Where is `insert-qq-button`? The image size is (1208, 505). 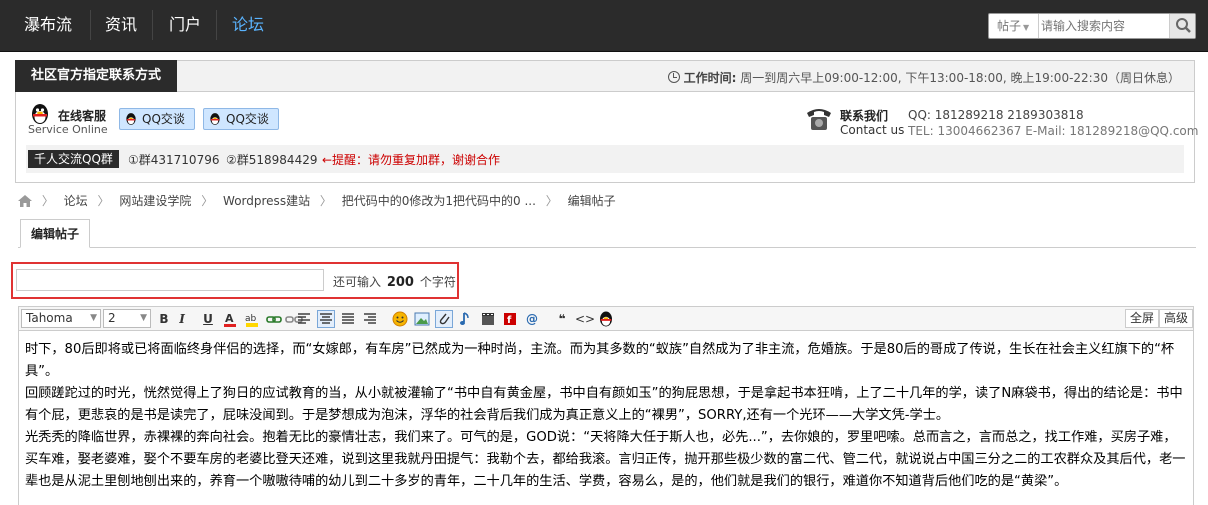 insert-qq-button is located at coordinates (606, 319).